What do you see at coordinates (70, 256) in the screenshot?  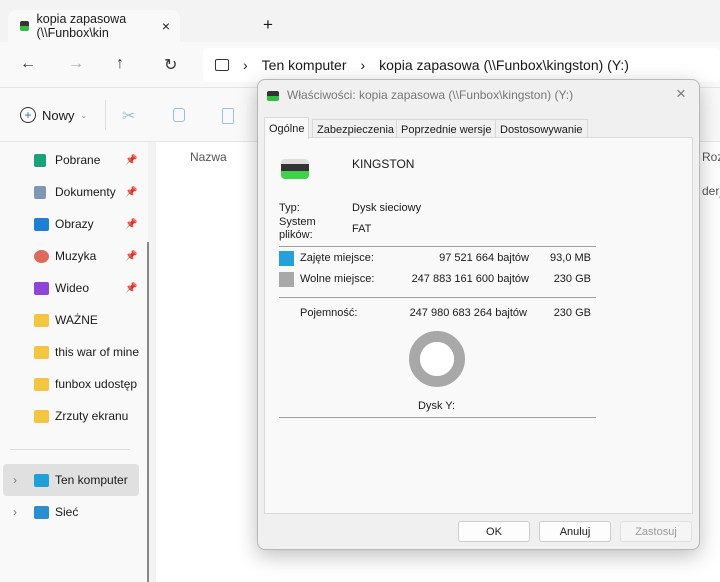 I see `sidebar-item-muzyka: Muzyka 📌` at bounding box center [70, 256].